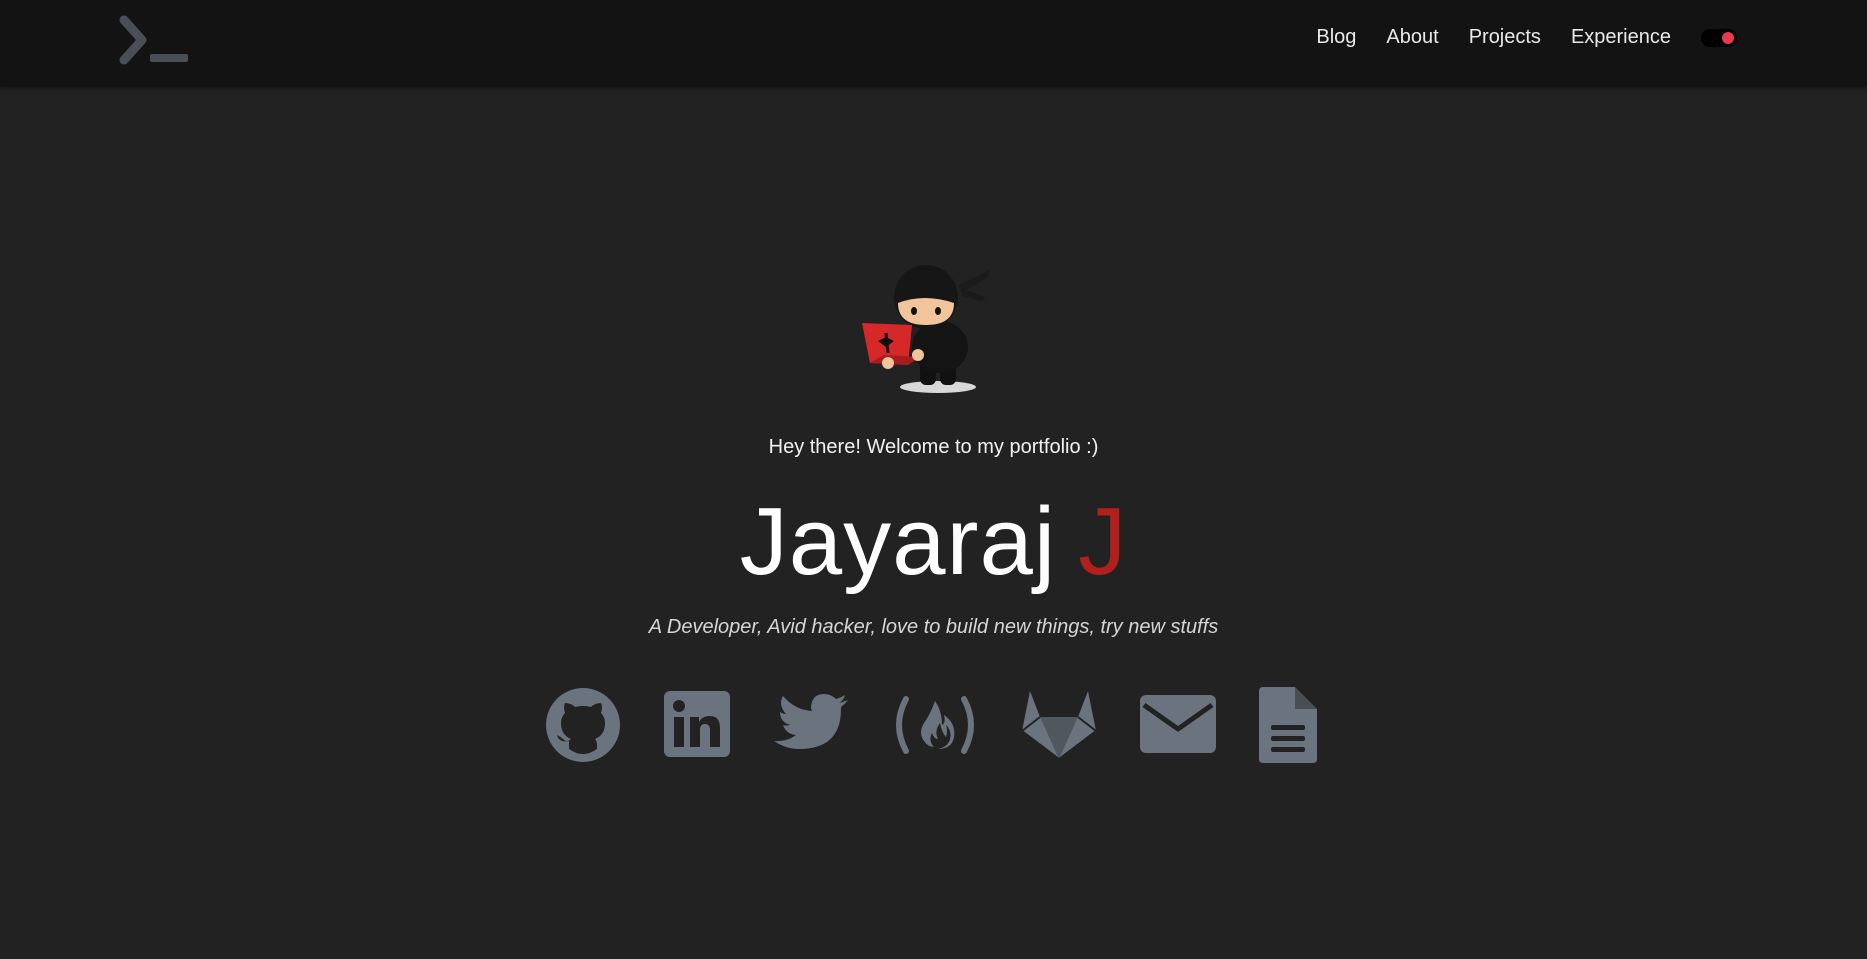  What do you see at coordinates (153, 40) in the screenshot?
I see `terminal-prompt-icon` at bounding box center [153, 40].